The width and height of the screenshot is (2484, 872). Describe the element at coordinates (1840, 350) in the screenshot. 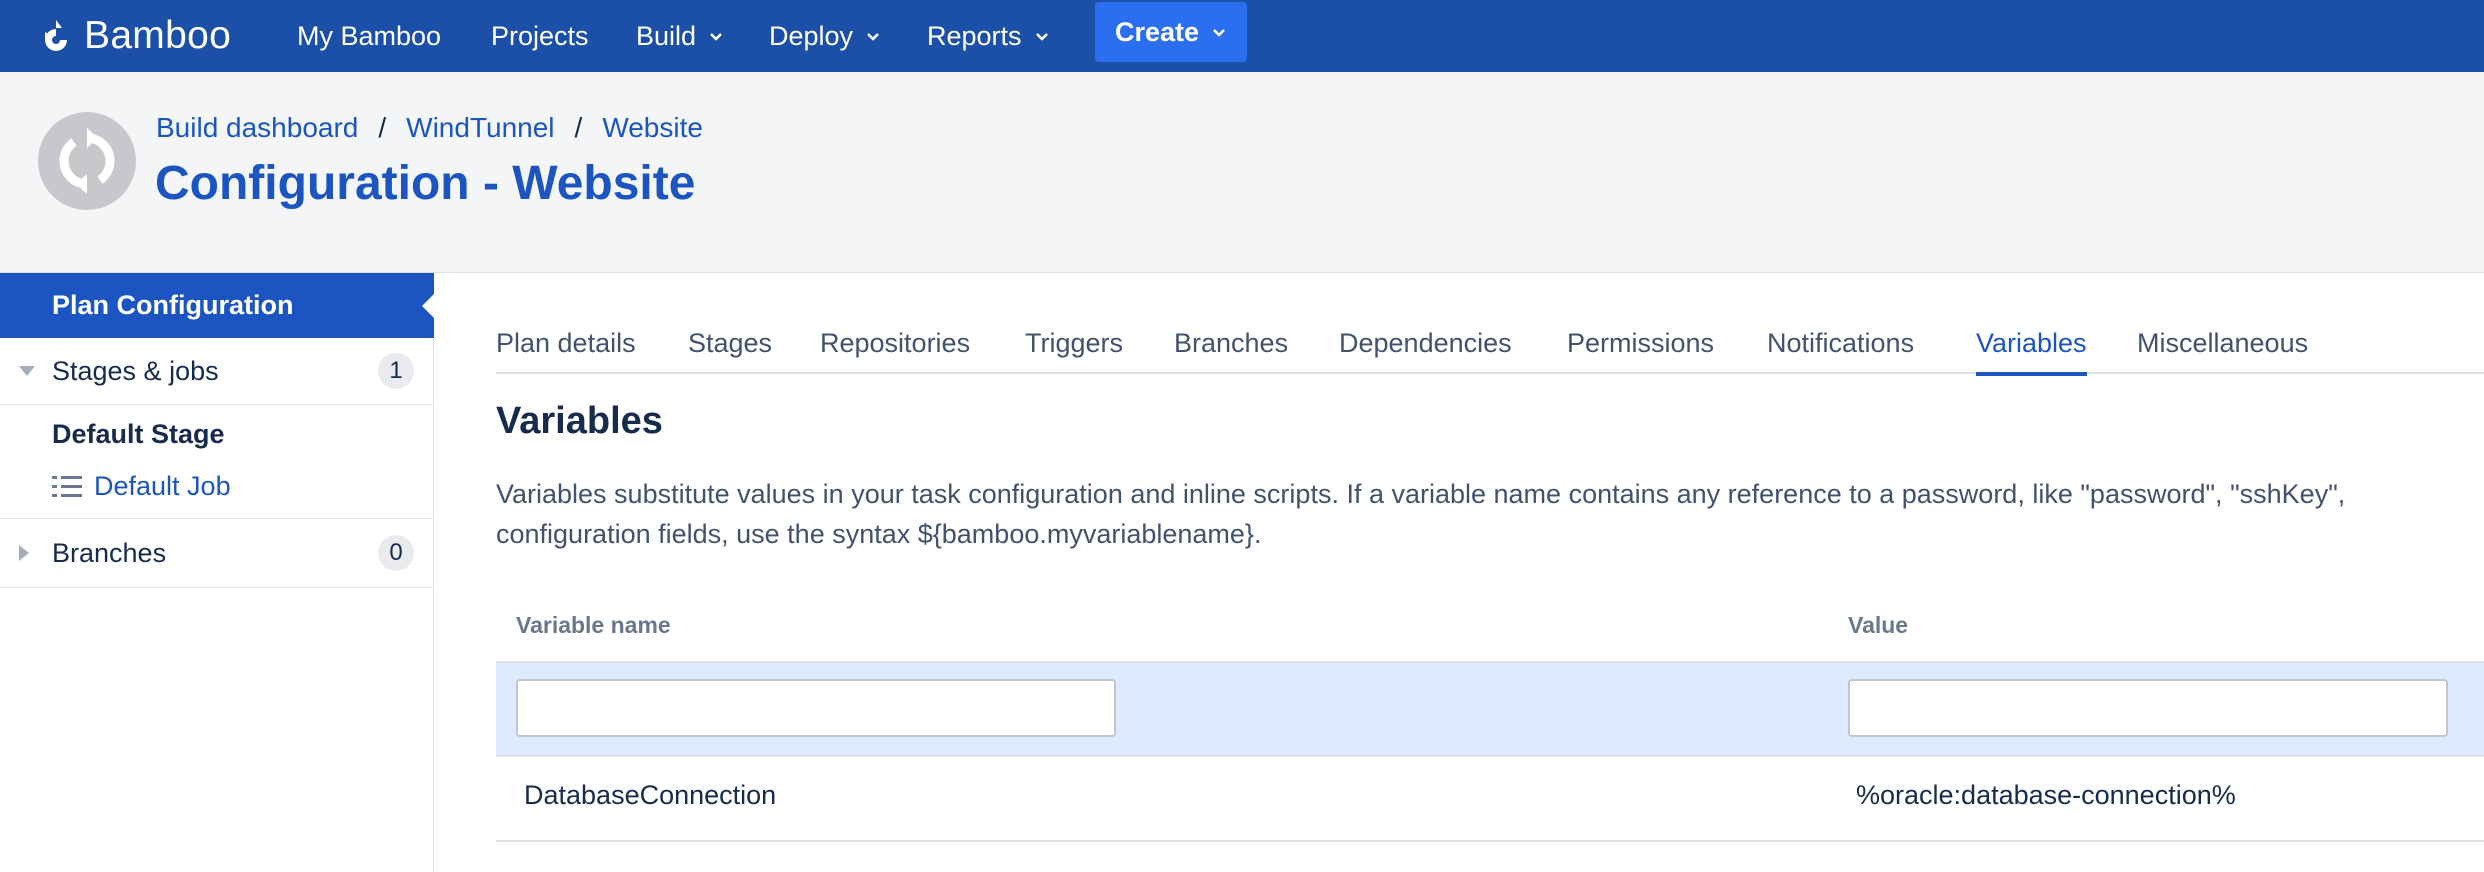

I see `tab-notifications: Notifications` at that location.